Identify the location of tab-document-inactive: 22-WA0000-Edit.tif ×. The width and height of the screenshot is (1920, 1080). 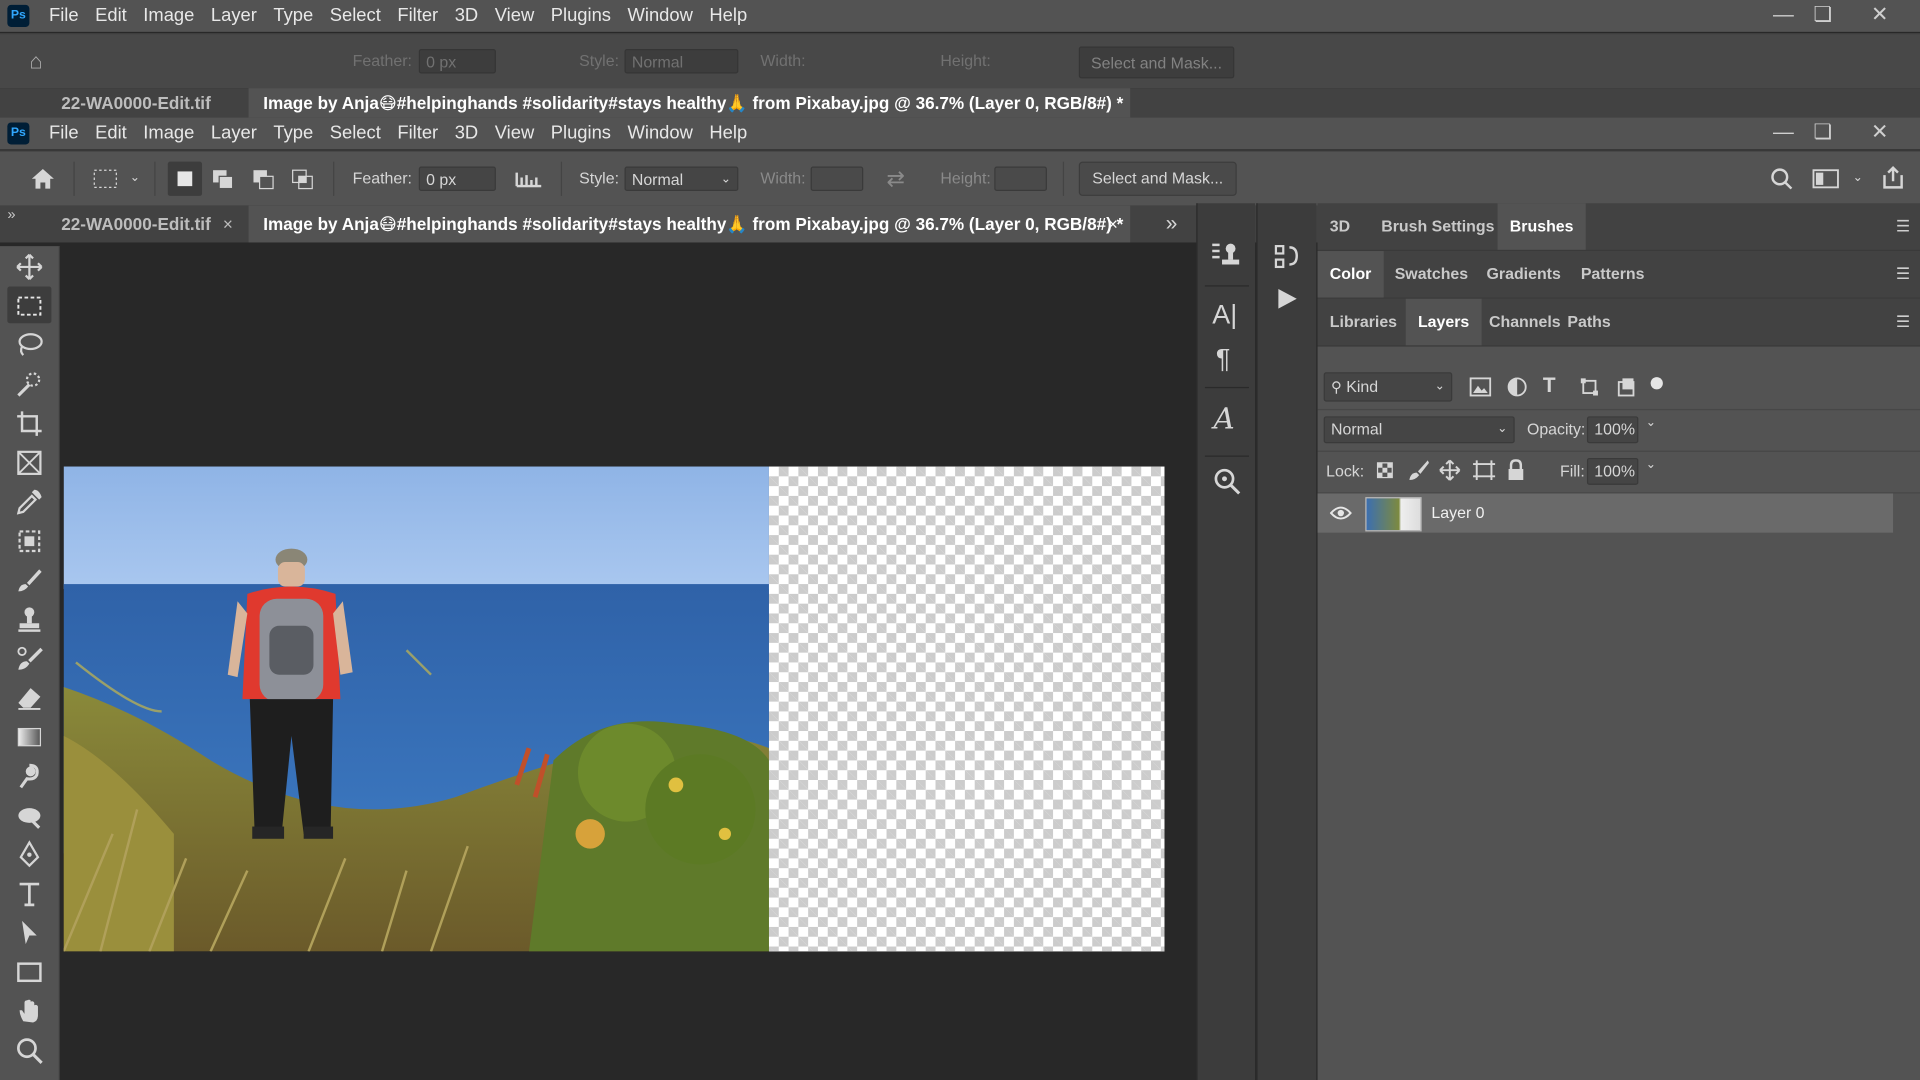
(147, 224).